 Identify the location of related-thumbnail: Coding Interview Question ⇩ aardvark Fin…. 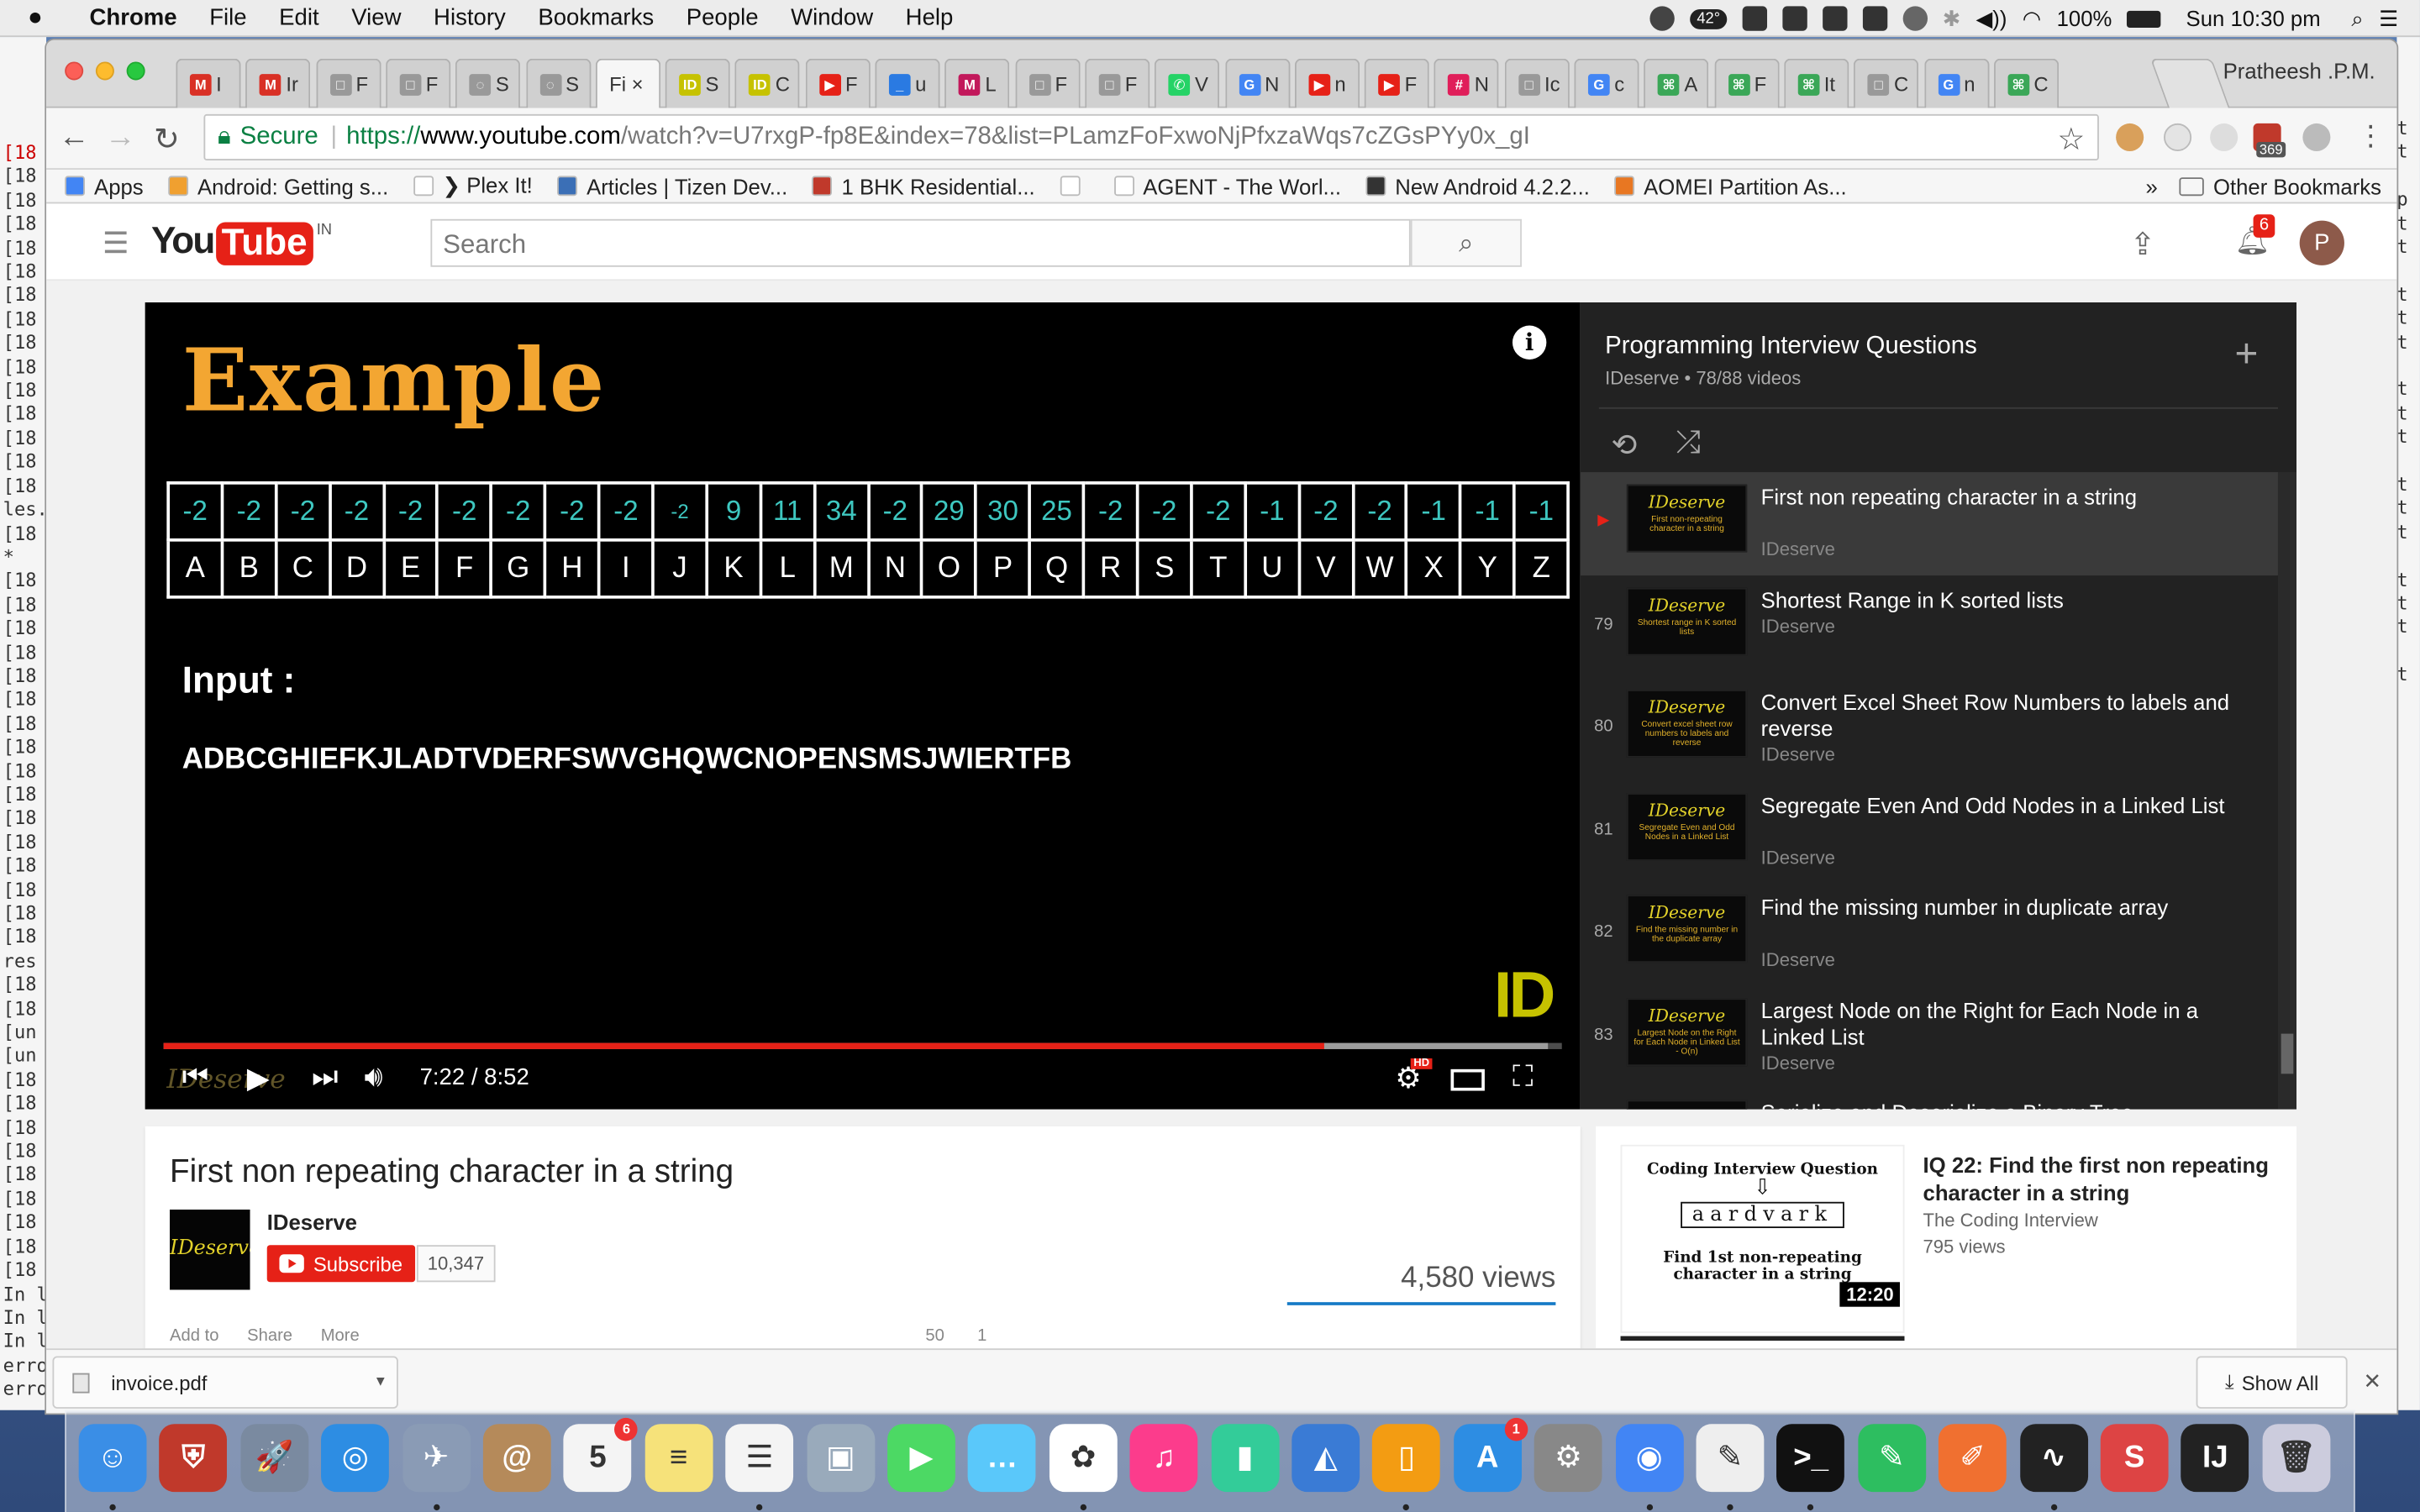
(1762, 1238).